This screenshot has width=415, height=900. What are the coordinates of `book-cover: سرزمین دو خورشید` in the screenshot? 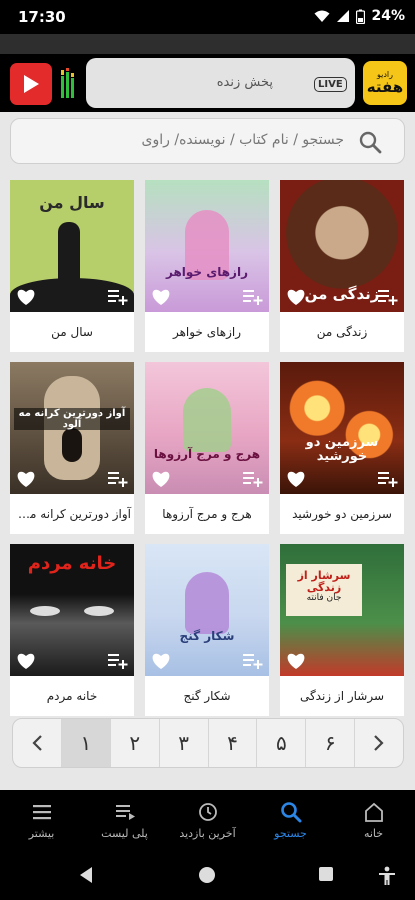 It's located at (342, 428).